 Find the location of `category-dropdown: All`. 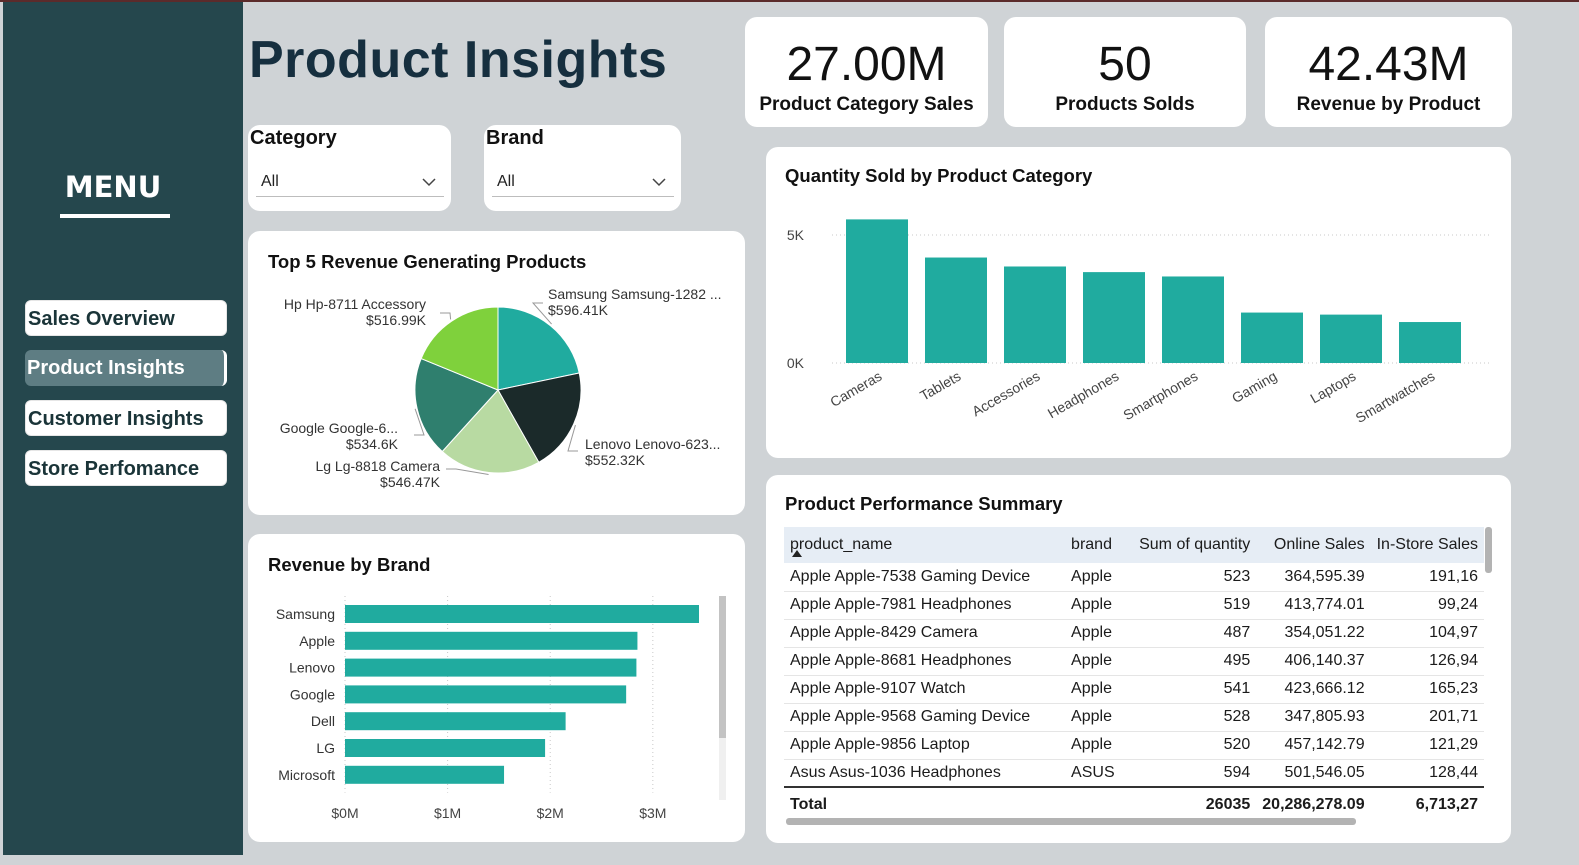

category-dropdown: All is located at coordinates (350, 182).